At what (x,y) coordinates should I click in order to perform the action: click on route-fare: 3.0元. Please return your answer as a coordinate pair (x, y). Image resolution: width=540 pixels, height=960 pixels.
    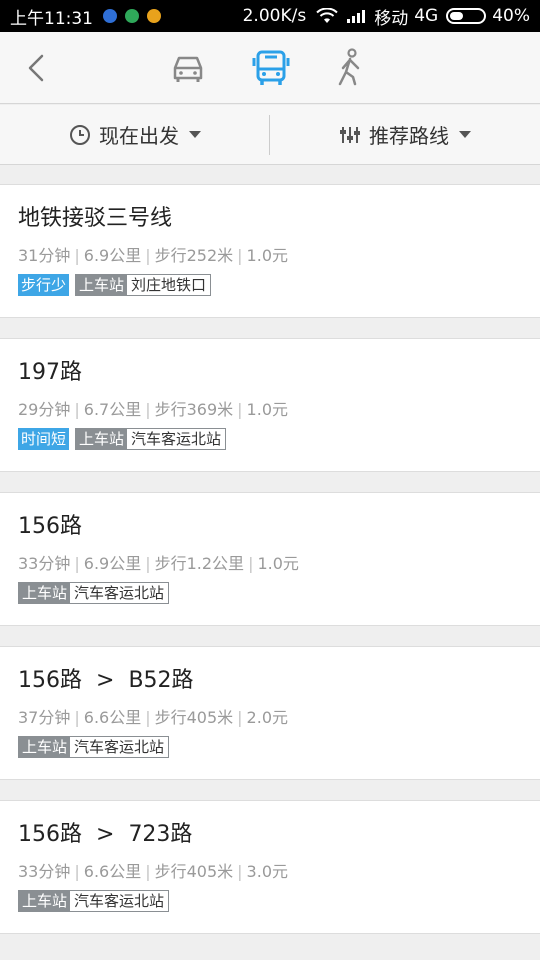
    Looking at the image, I should click on (267, 871).